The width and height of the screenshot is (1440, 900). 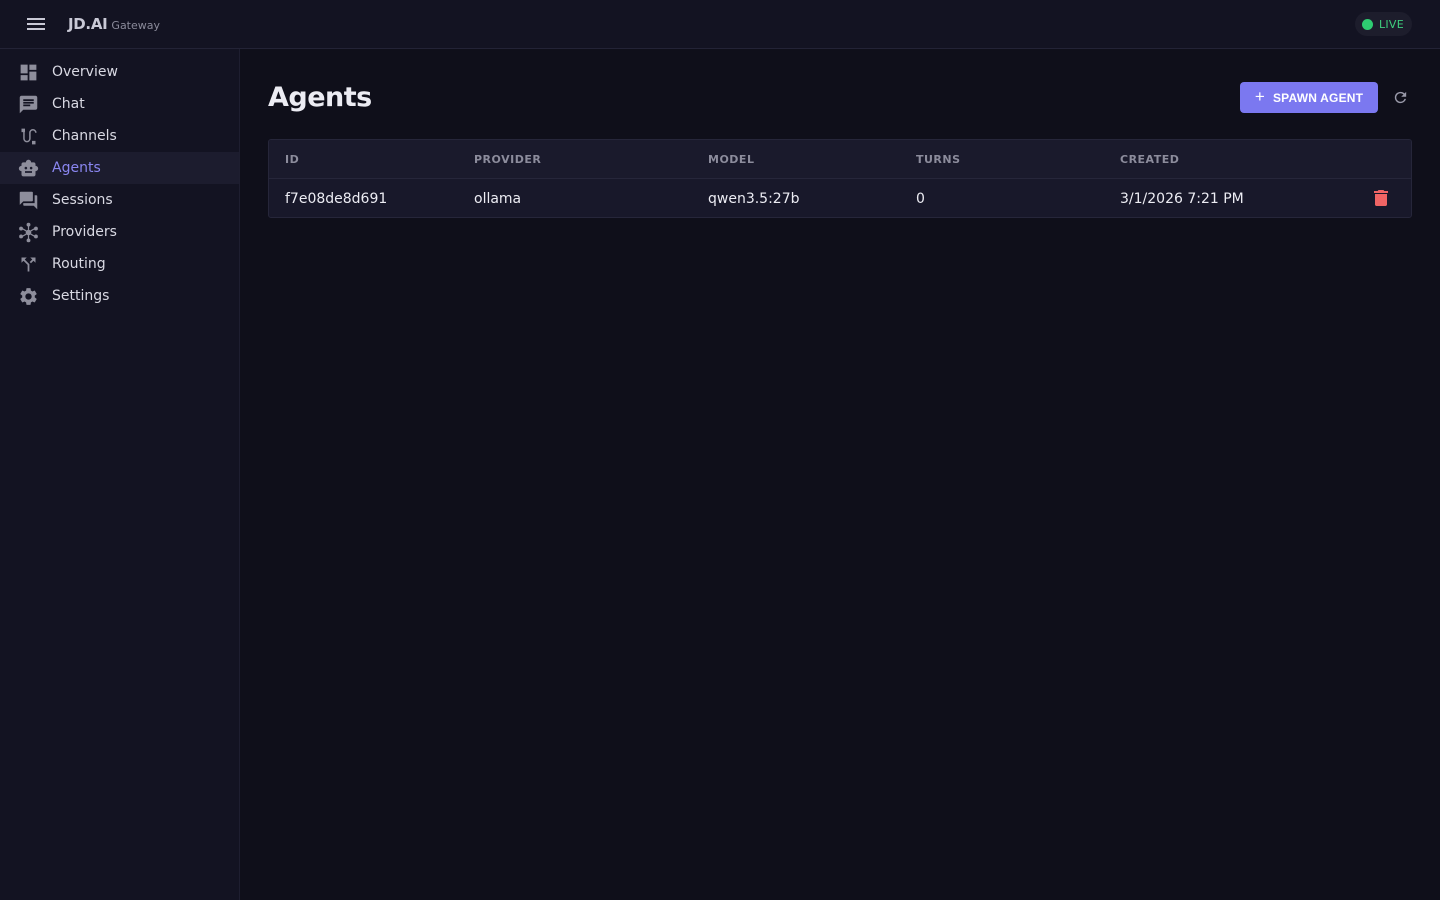 What do you see at coordinates (1391, 24) in the screenshot?
I see `live-status-label: LIVE` at bounding box center [1391, 24].